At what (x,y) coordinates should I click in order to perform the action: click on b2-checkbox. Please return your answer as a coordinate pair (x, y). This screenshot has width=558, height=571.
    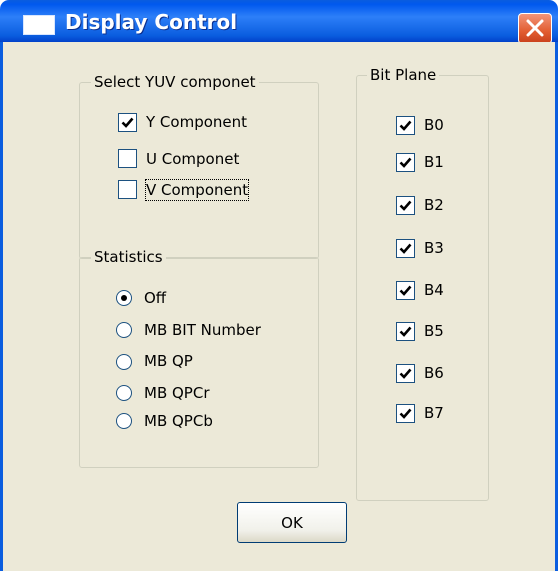
    Looking at the image, I should click on (405, 205).